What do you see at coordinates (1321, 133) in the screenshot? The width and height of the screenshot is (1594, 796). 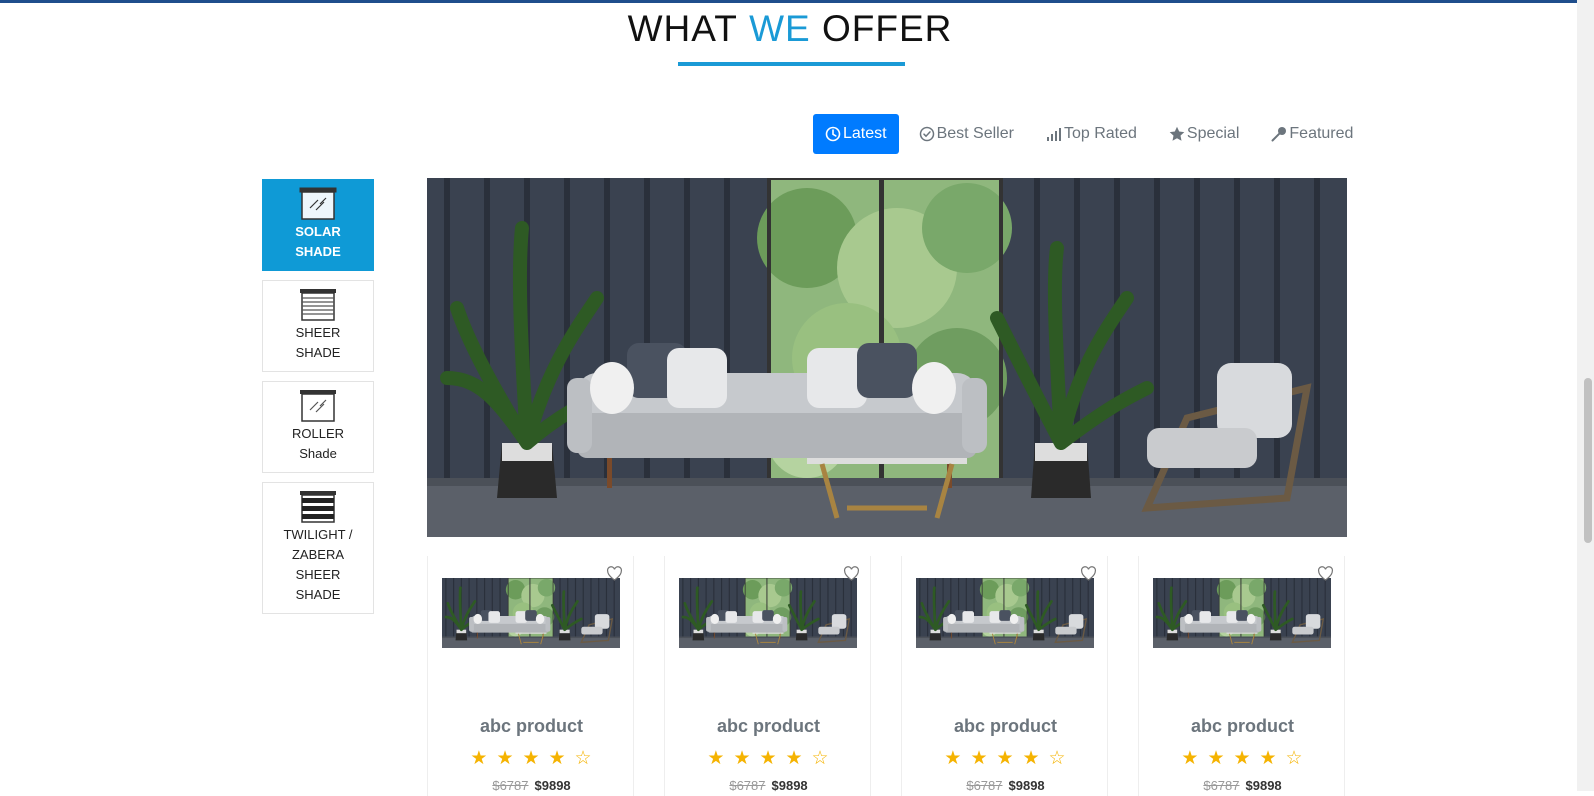 I see `tab-featured-label: Featured` at bounding box center [1321, 133].